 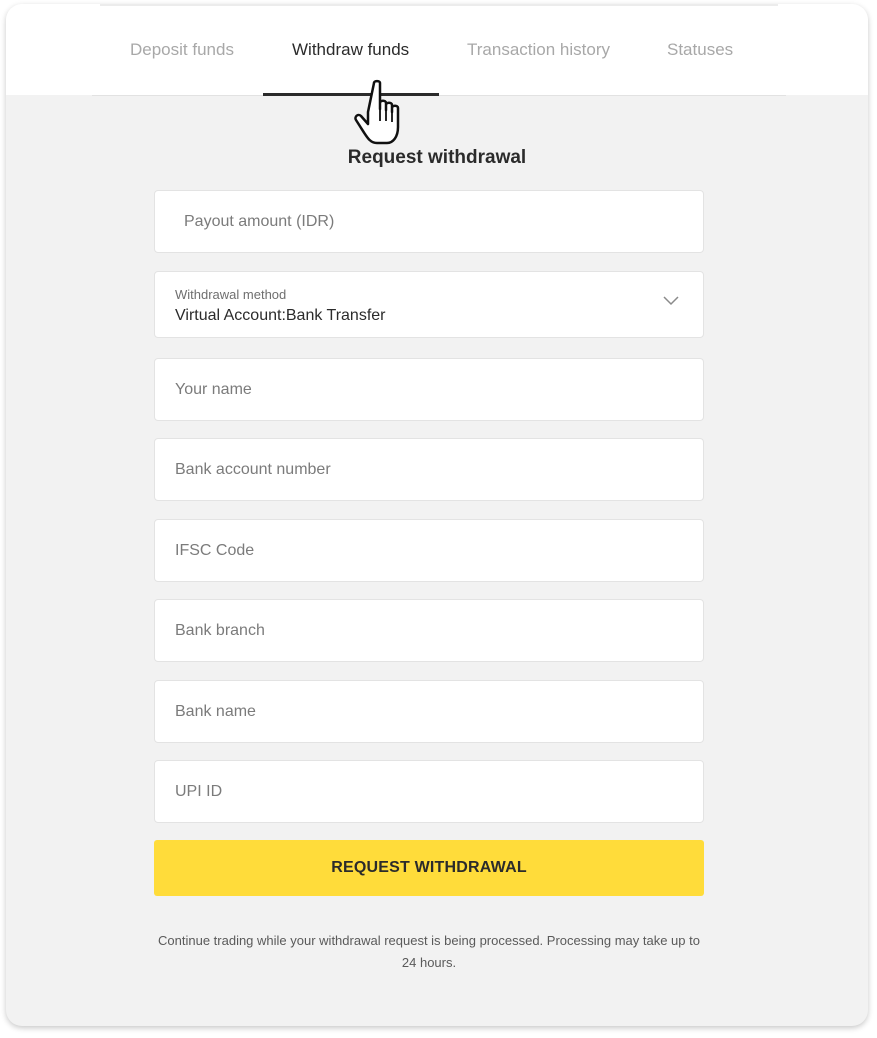 I want to click on bank-branch-field, so click(x=429, y=630).